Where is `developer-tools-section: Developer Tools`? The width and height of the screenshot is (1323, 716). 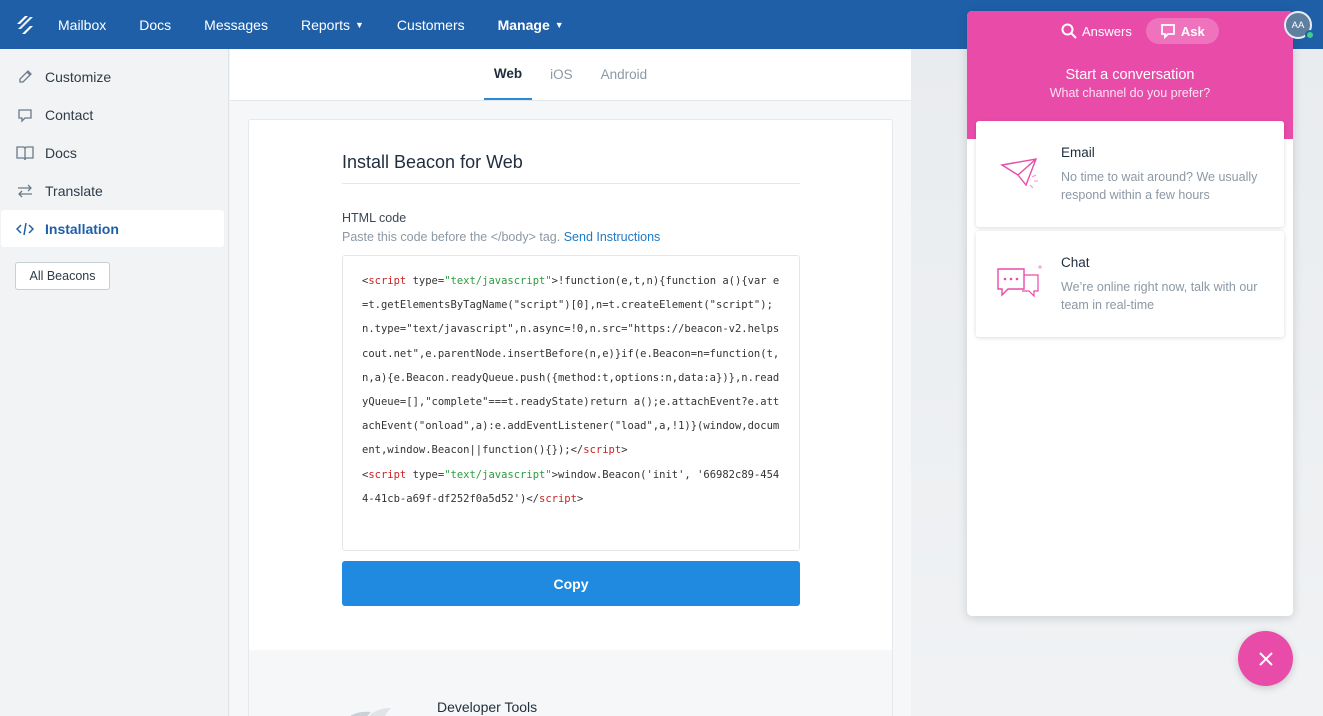
developer-tools-section: Developer Tools is located at coordinates (570, 683).